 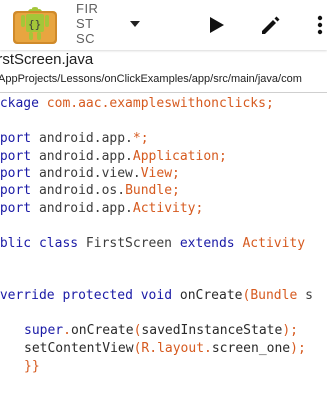 I want to click on code-line: mport android.os.Bundle;, so click(x=90, y=191).